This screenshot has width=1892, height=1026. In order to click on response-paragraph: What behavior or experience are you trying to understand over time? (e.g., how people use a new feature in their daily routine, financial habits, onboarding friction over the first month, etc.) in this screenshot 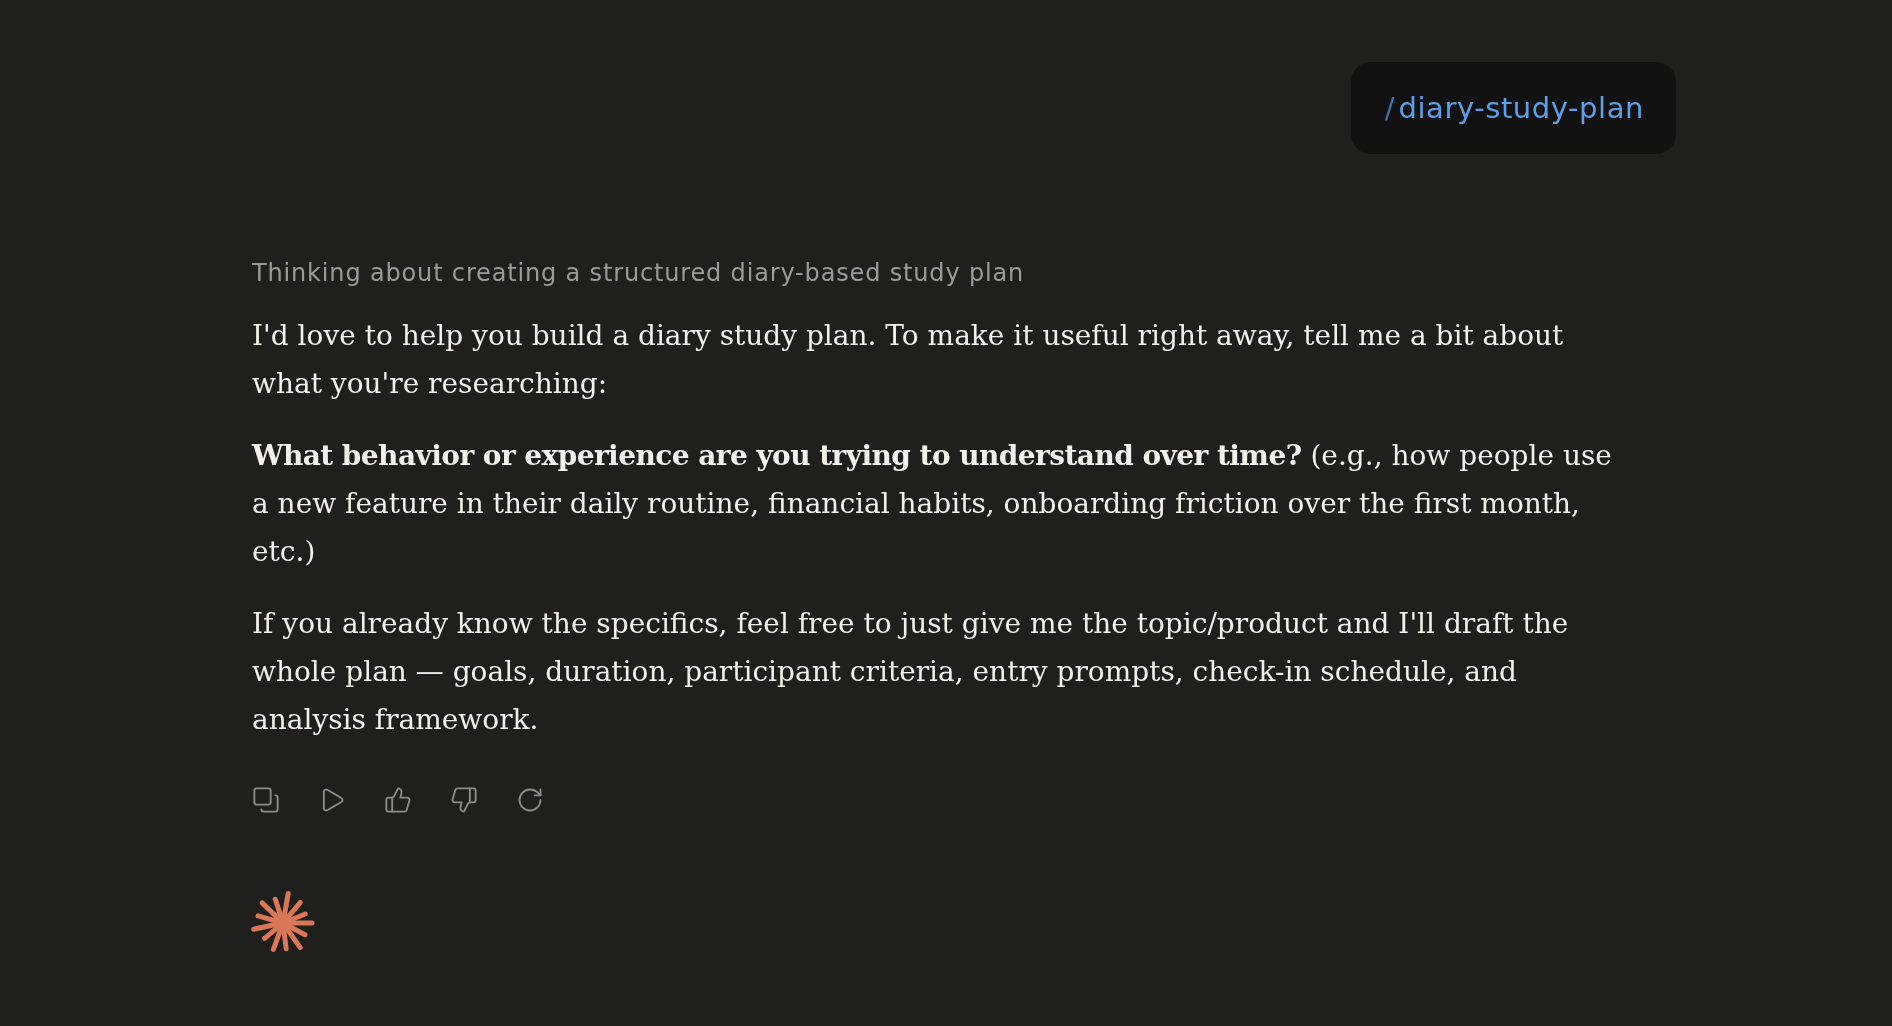, I will do `click(932, 504)`.